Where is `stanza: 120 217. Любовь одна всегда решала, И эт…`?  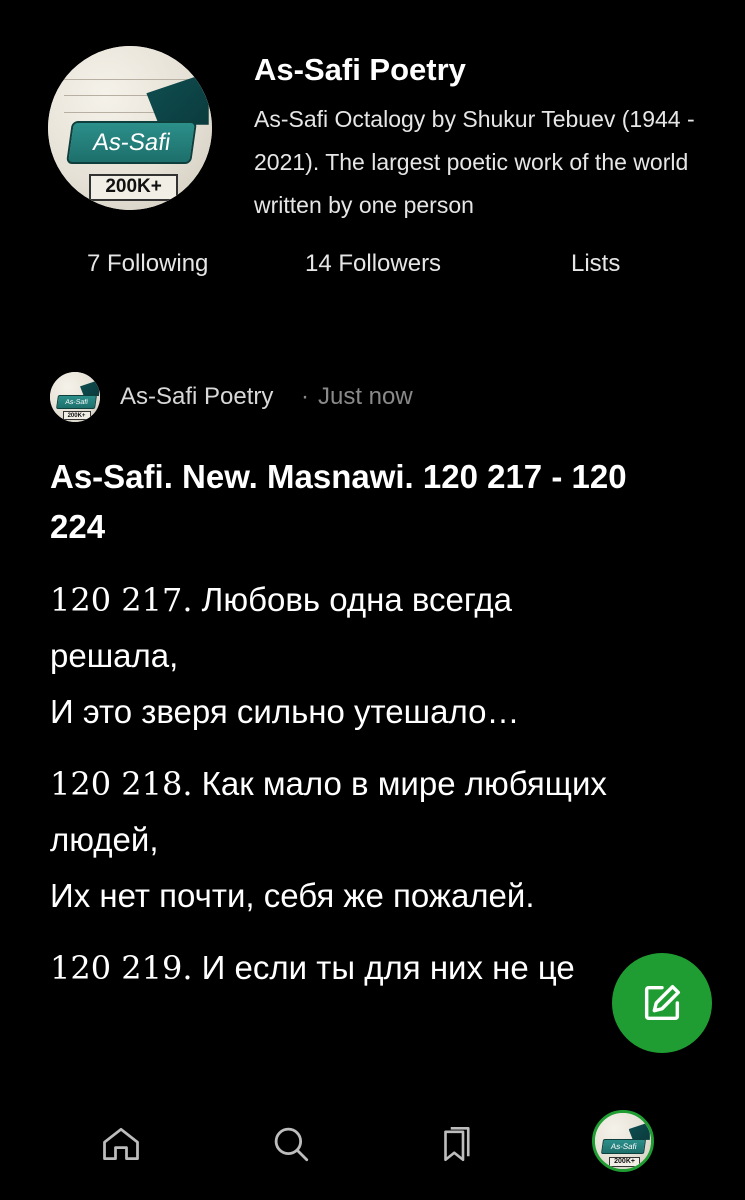
stanza: 120 217. Любовь одна всегда решала, И эт… is located at coordinates (380, 656).